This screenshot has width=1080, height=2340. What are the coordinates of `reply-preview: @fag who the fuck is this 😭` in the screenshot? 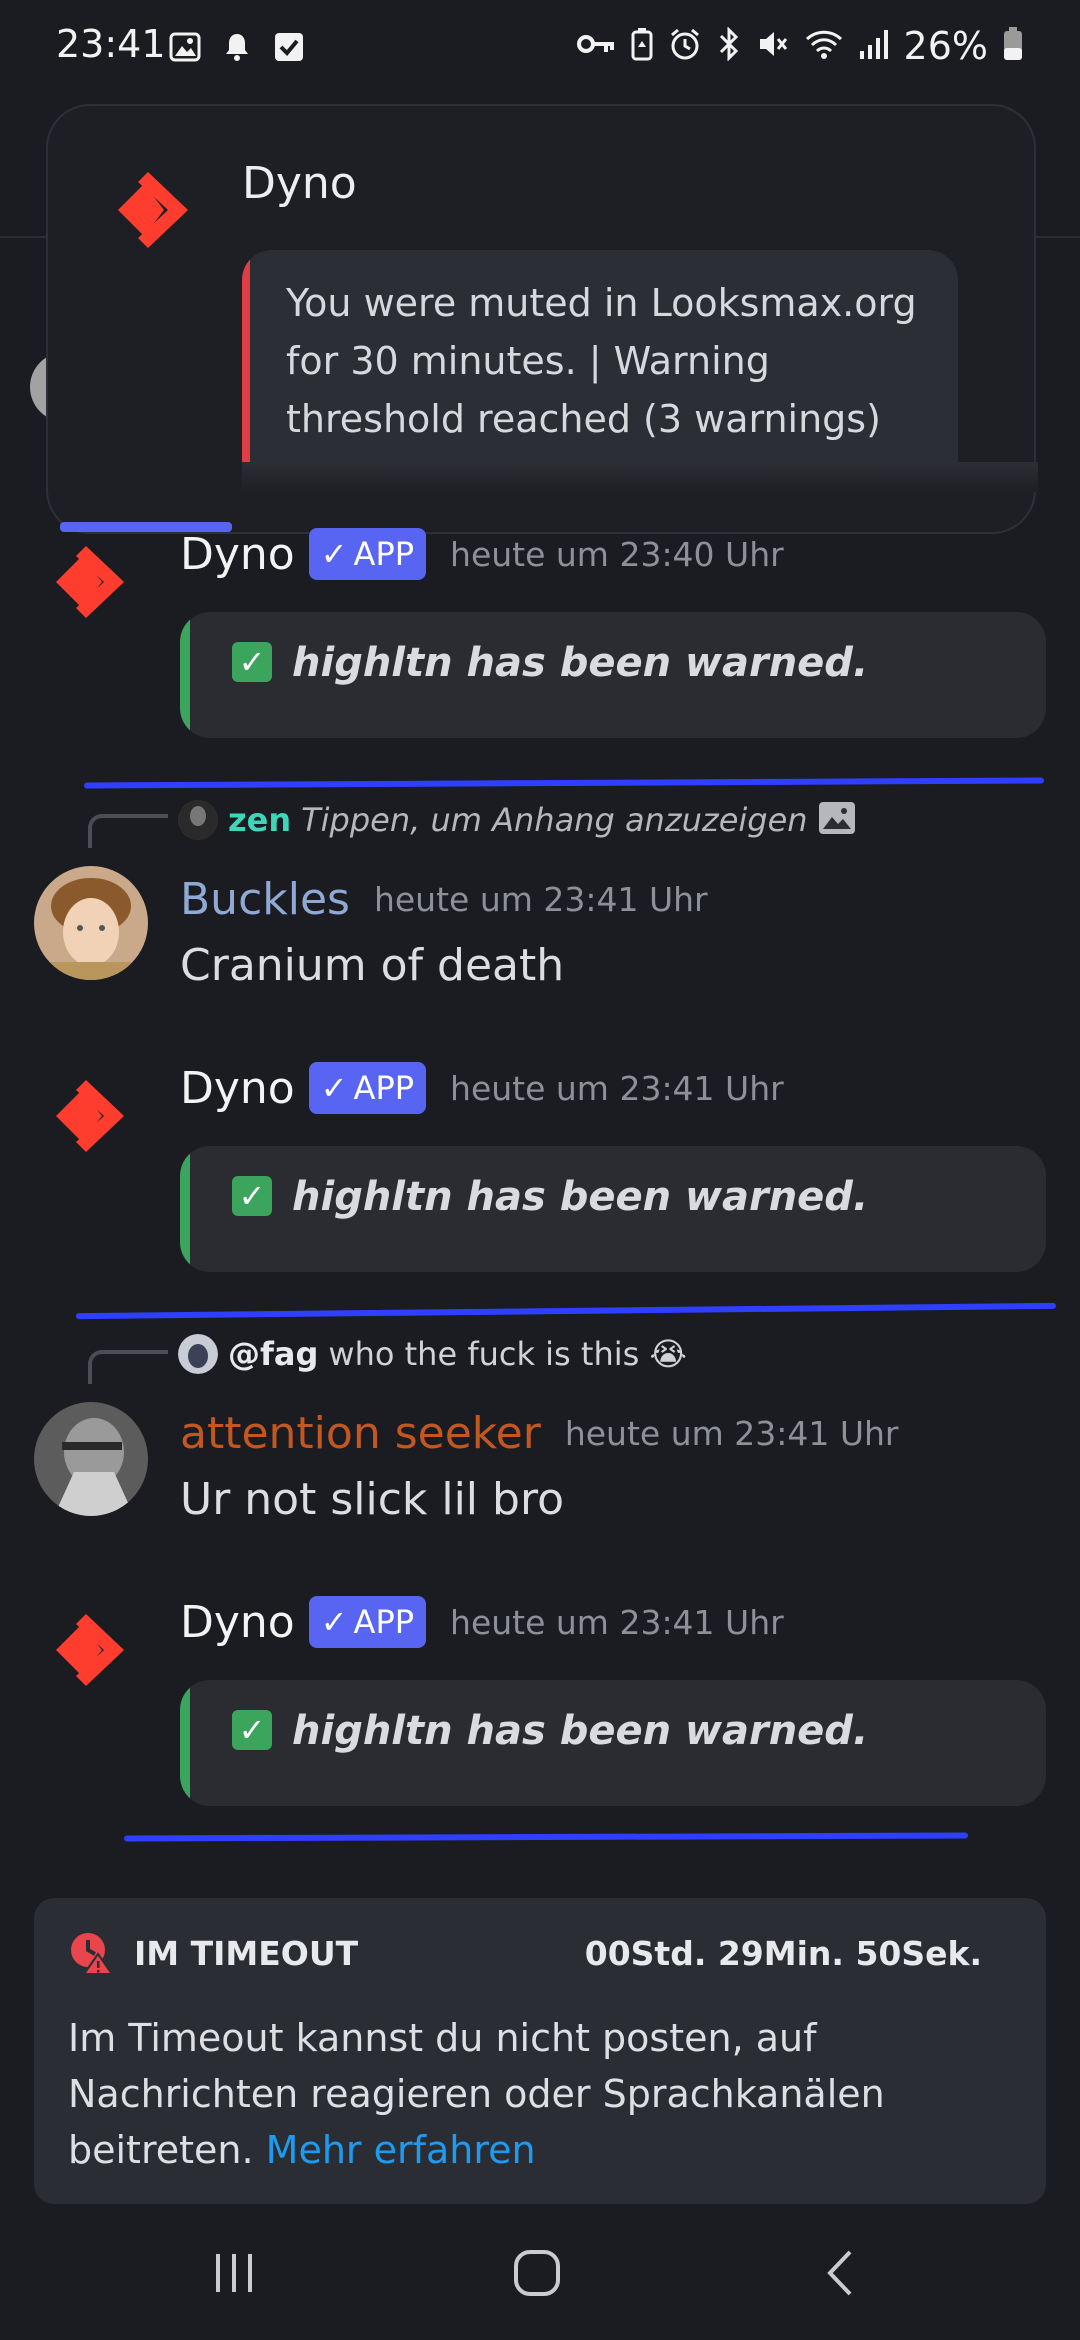 It's located at (432, 1354).